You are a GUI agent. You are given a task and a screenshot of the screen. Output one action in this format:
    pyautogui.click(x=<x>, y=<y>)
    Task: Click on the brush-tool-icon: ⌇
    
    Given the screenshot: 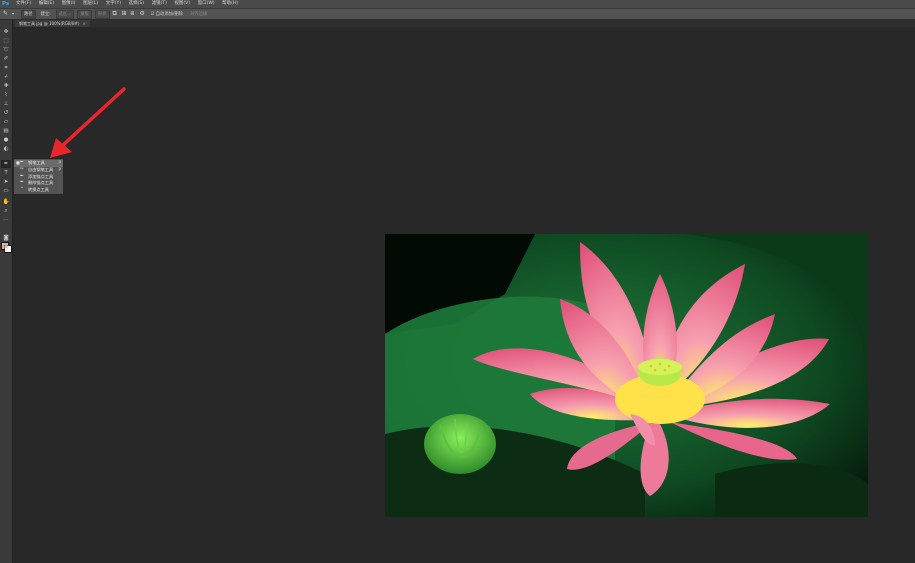 What is the action you would take?
    pyautogui.click(x=6, y=95)
    